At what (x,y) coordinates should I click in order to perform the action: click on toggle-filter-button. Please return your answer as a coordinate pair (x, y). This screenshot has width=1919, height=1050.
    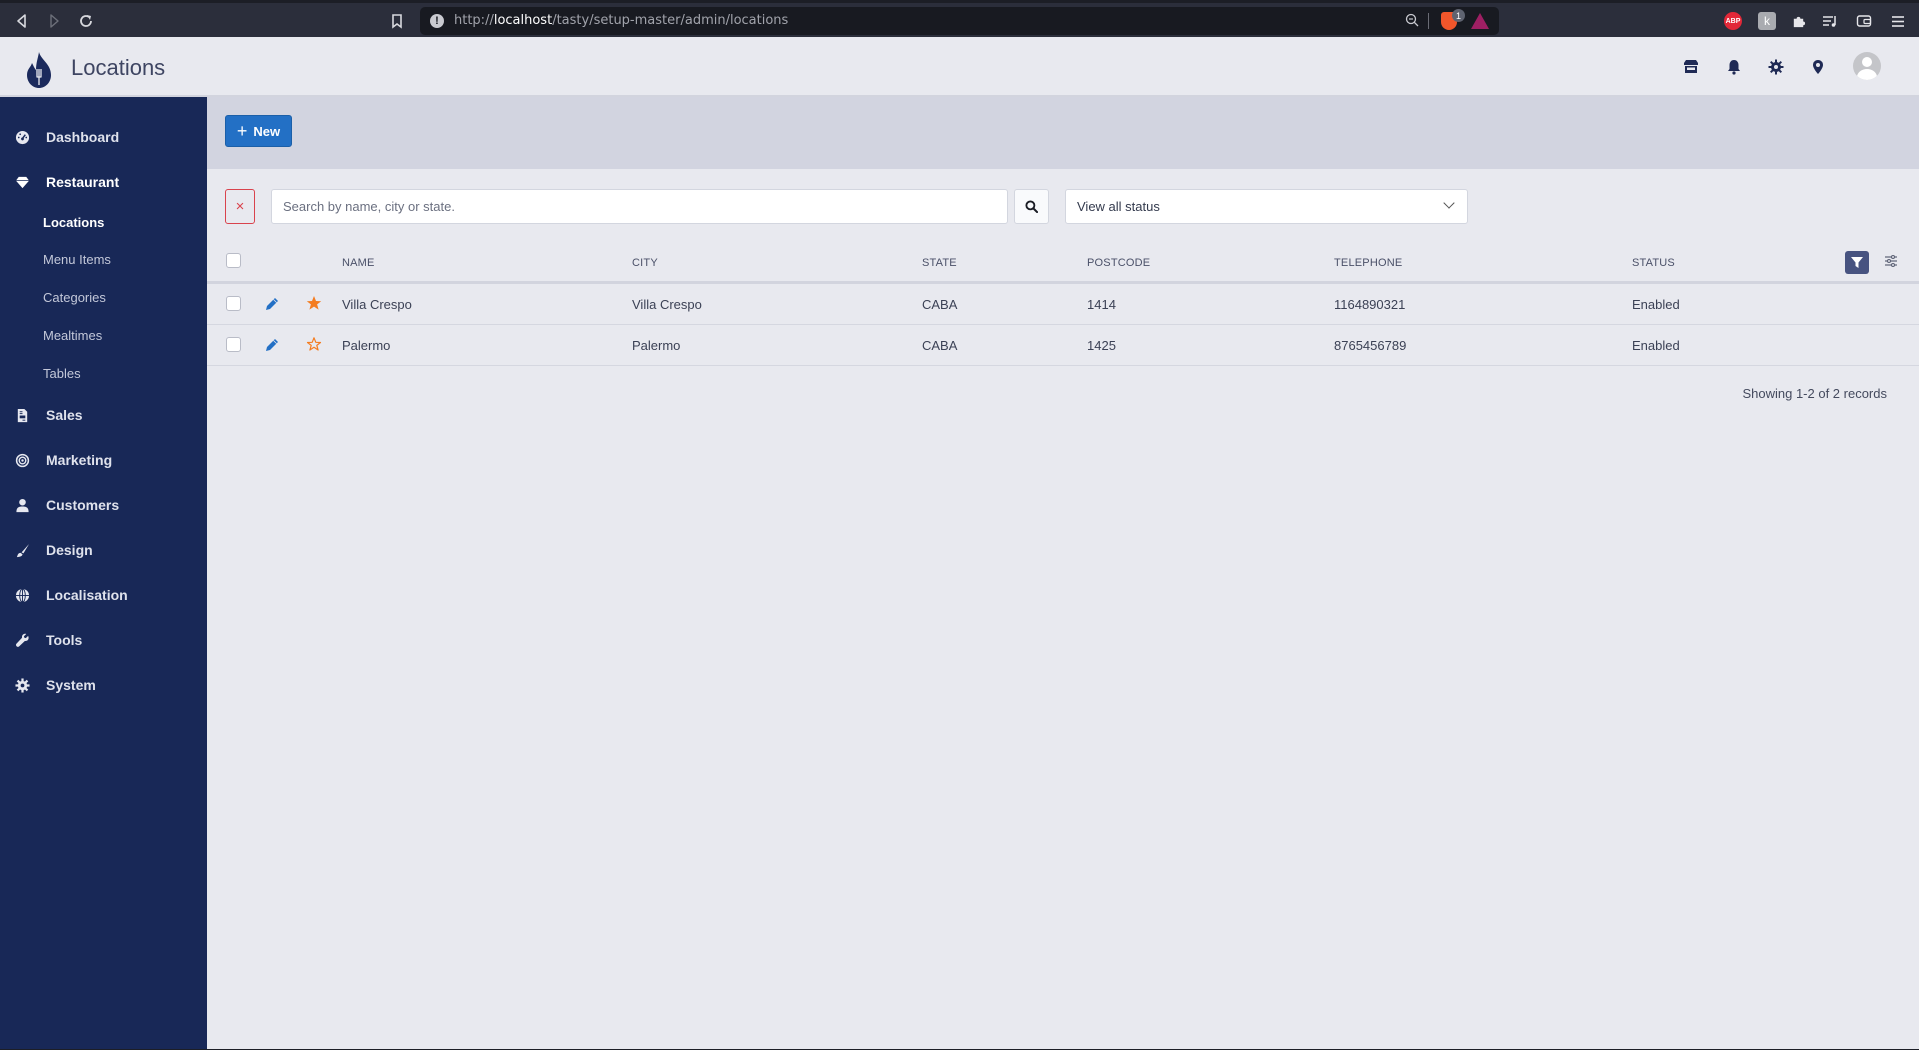
    Looking at the image, I should click on (1857, 262).